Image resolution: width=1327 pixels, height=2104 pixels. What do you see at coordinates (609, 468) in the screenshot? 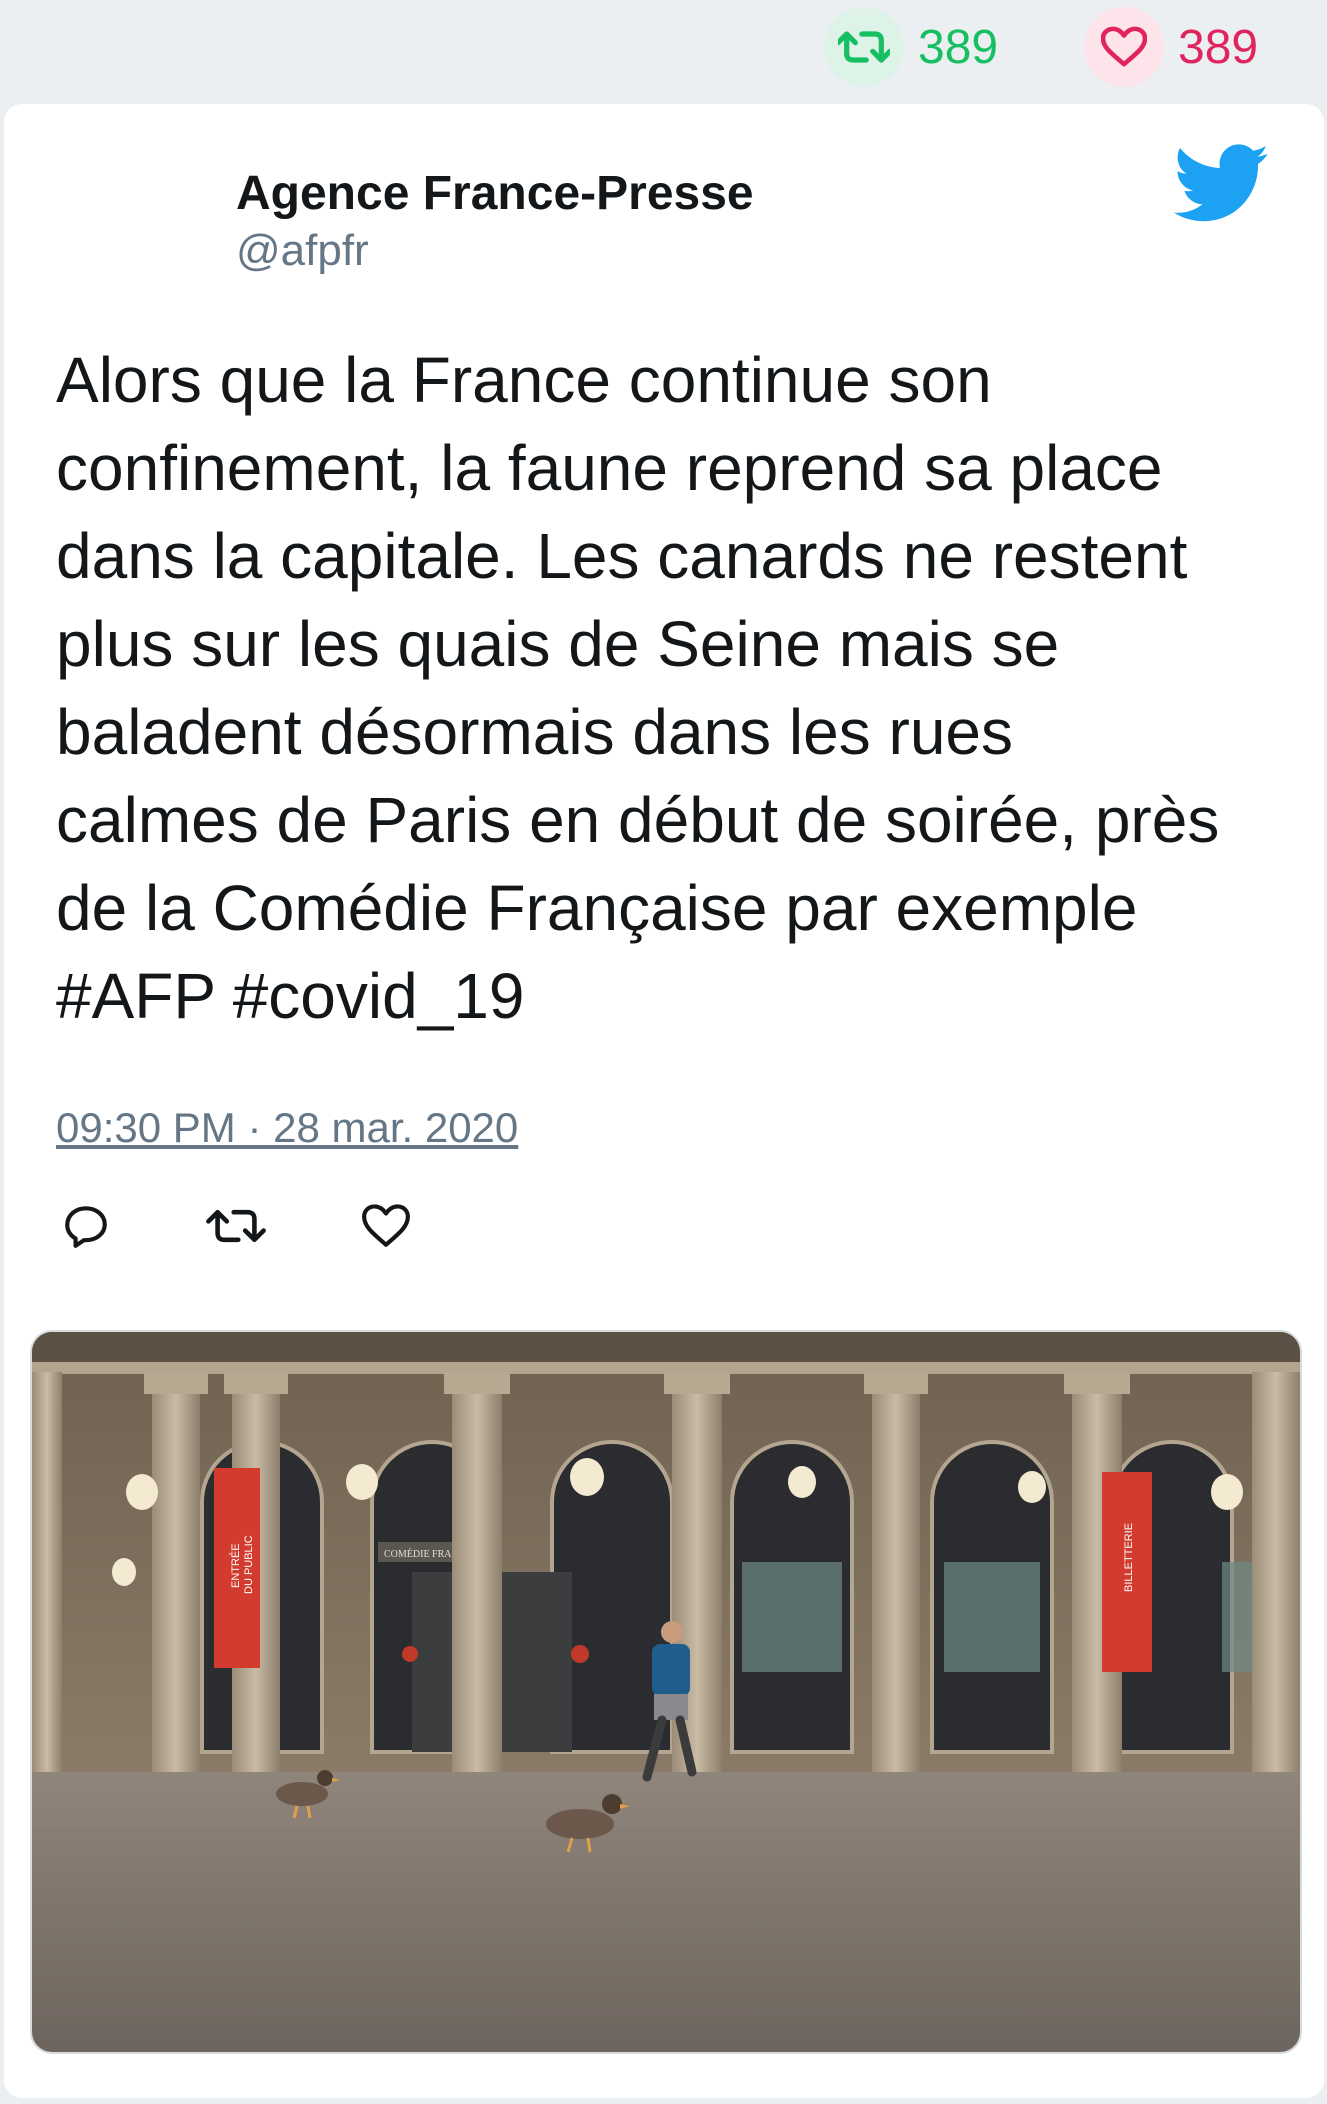
I see `tweet-text-line: confinement, la faune reprend sa place` at bounding box center [609, 468].